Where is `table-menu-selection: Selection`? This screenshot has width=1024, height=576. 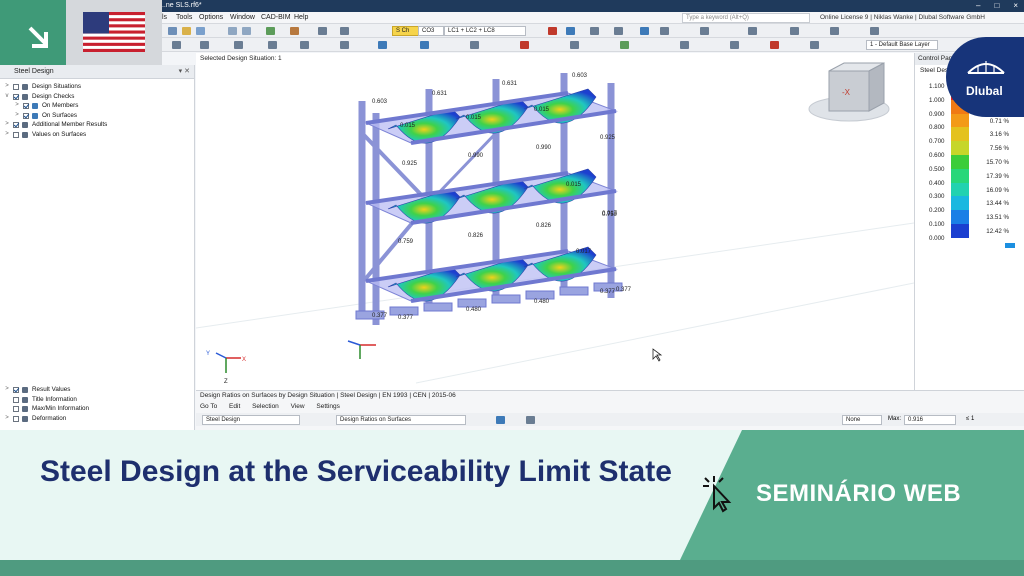 table-menu-selection: Selection is located at coordinates (265, 406).